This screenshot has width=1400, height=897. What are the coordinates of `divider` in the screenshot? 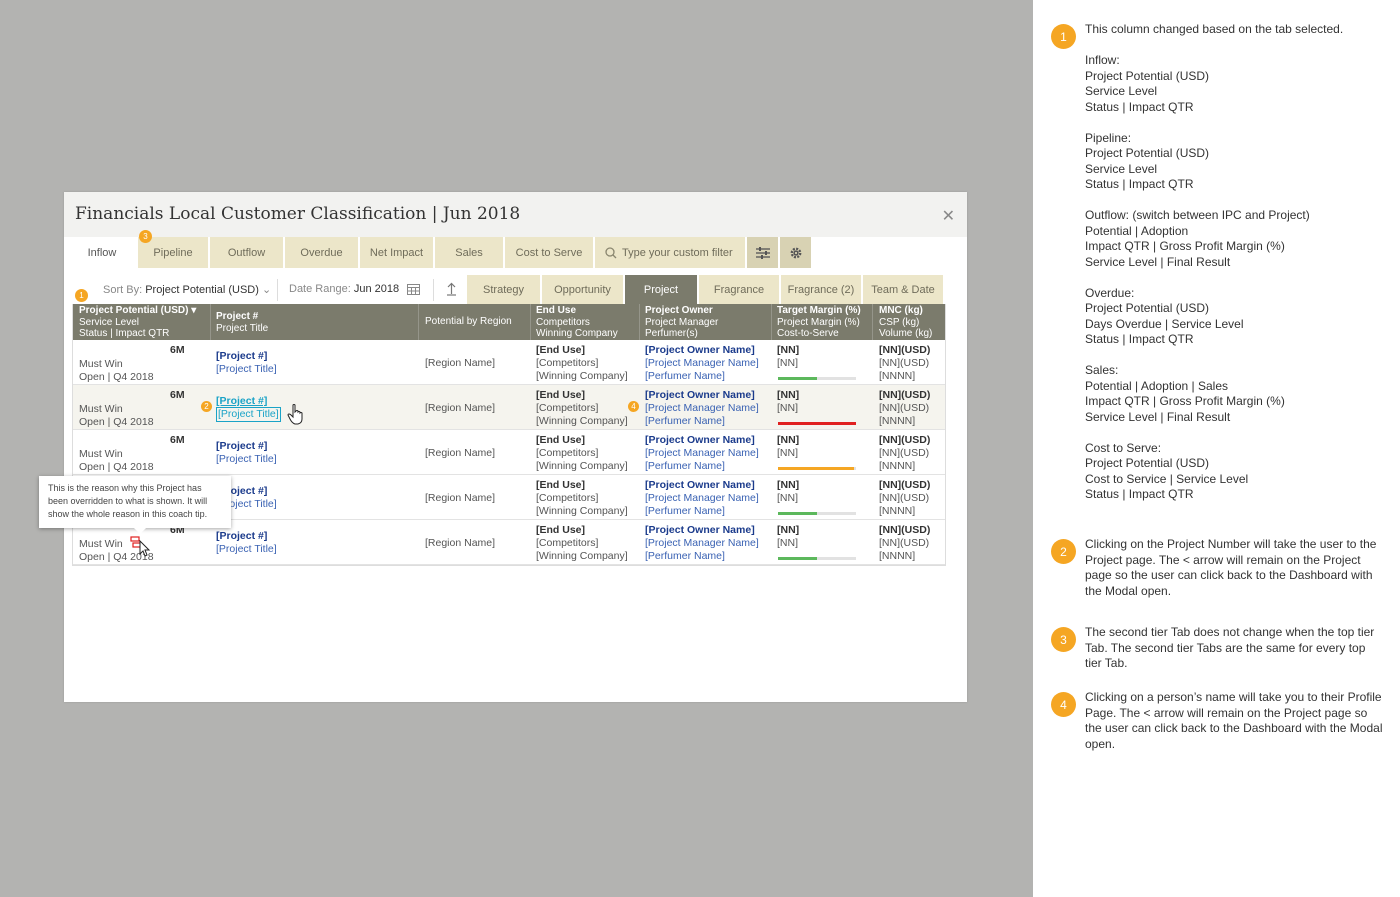 It's located at (277, 290).